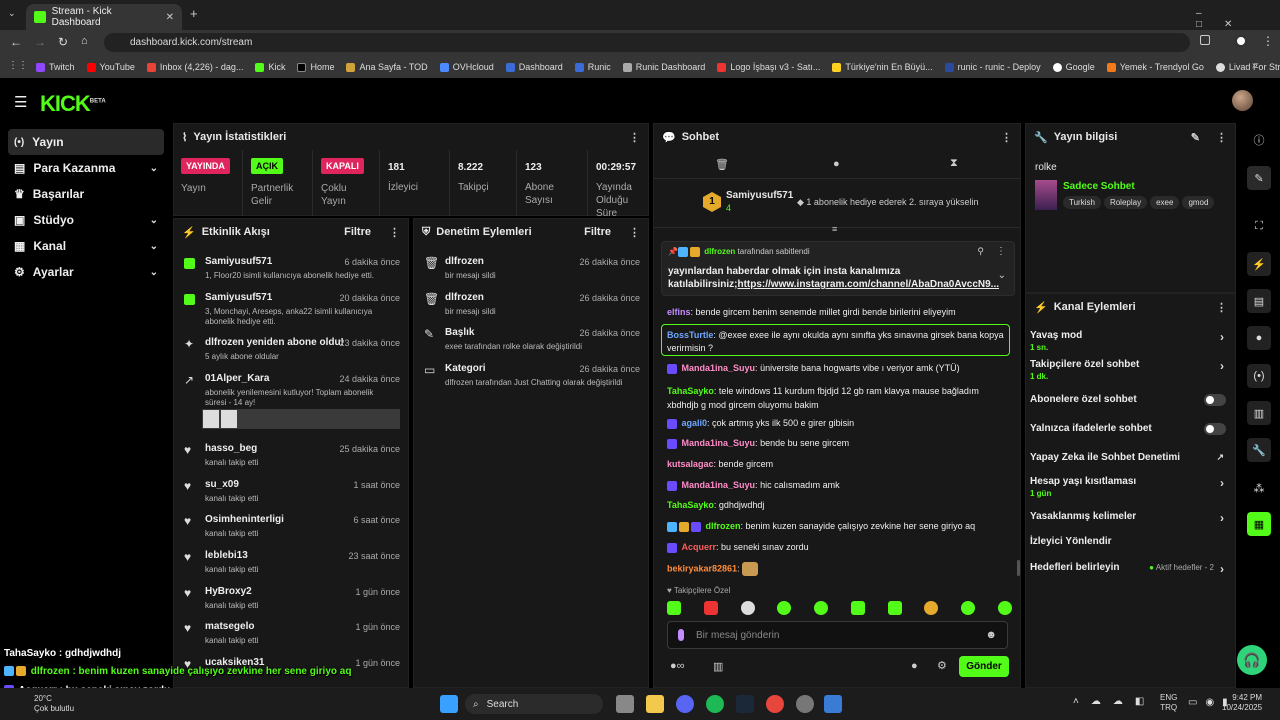 Image resolution: width=1280 pixels, height=720 pixels. I want to click on bookmark-item: Home, so click(315, 67).